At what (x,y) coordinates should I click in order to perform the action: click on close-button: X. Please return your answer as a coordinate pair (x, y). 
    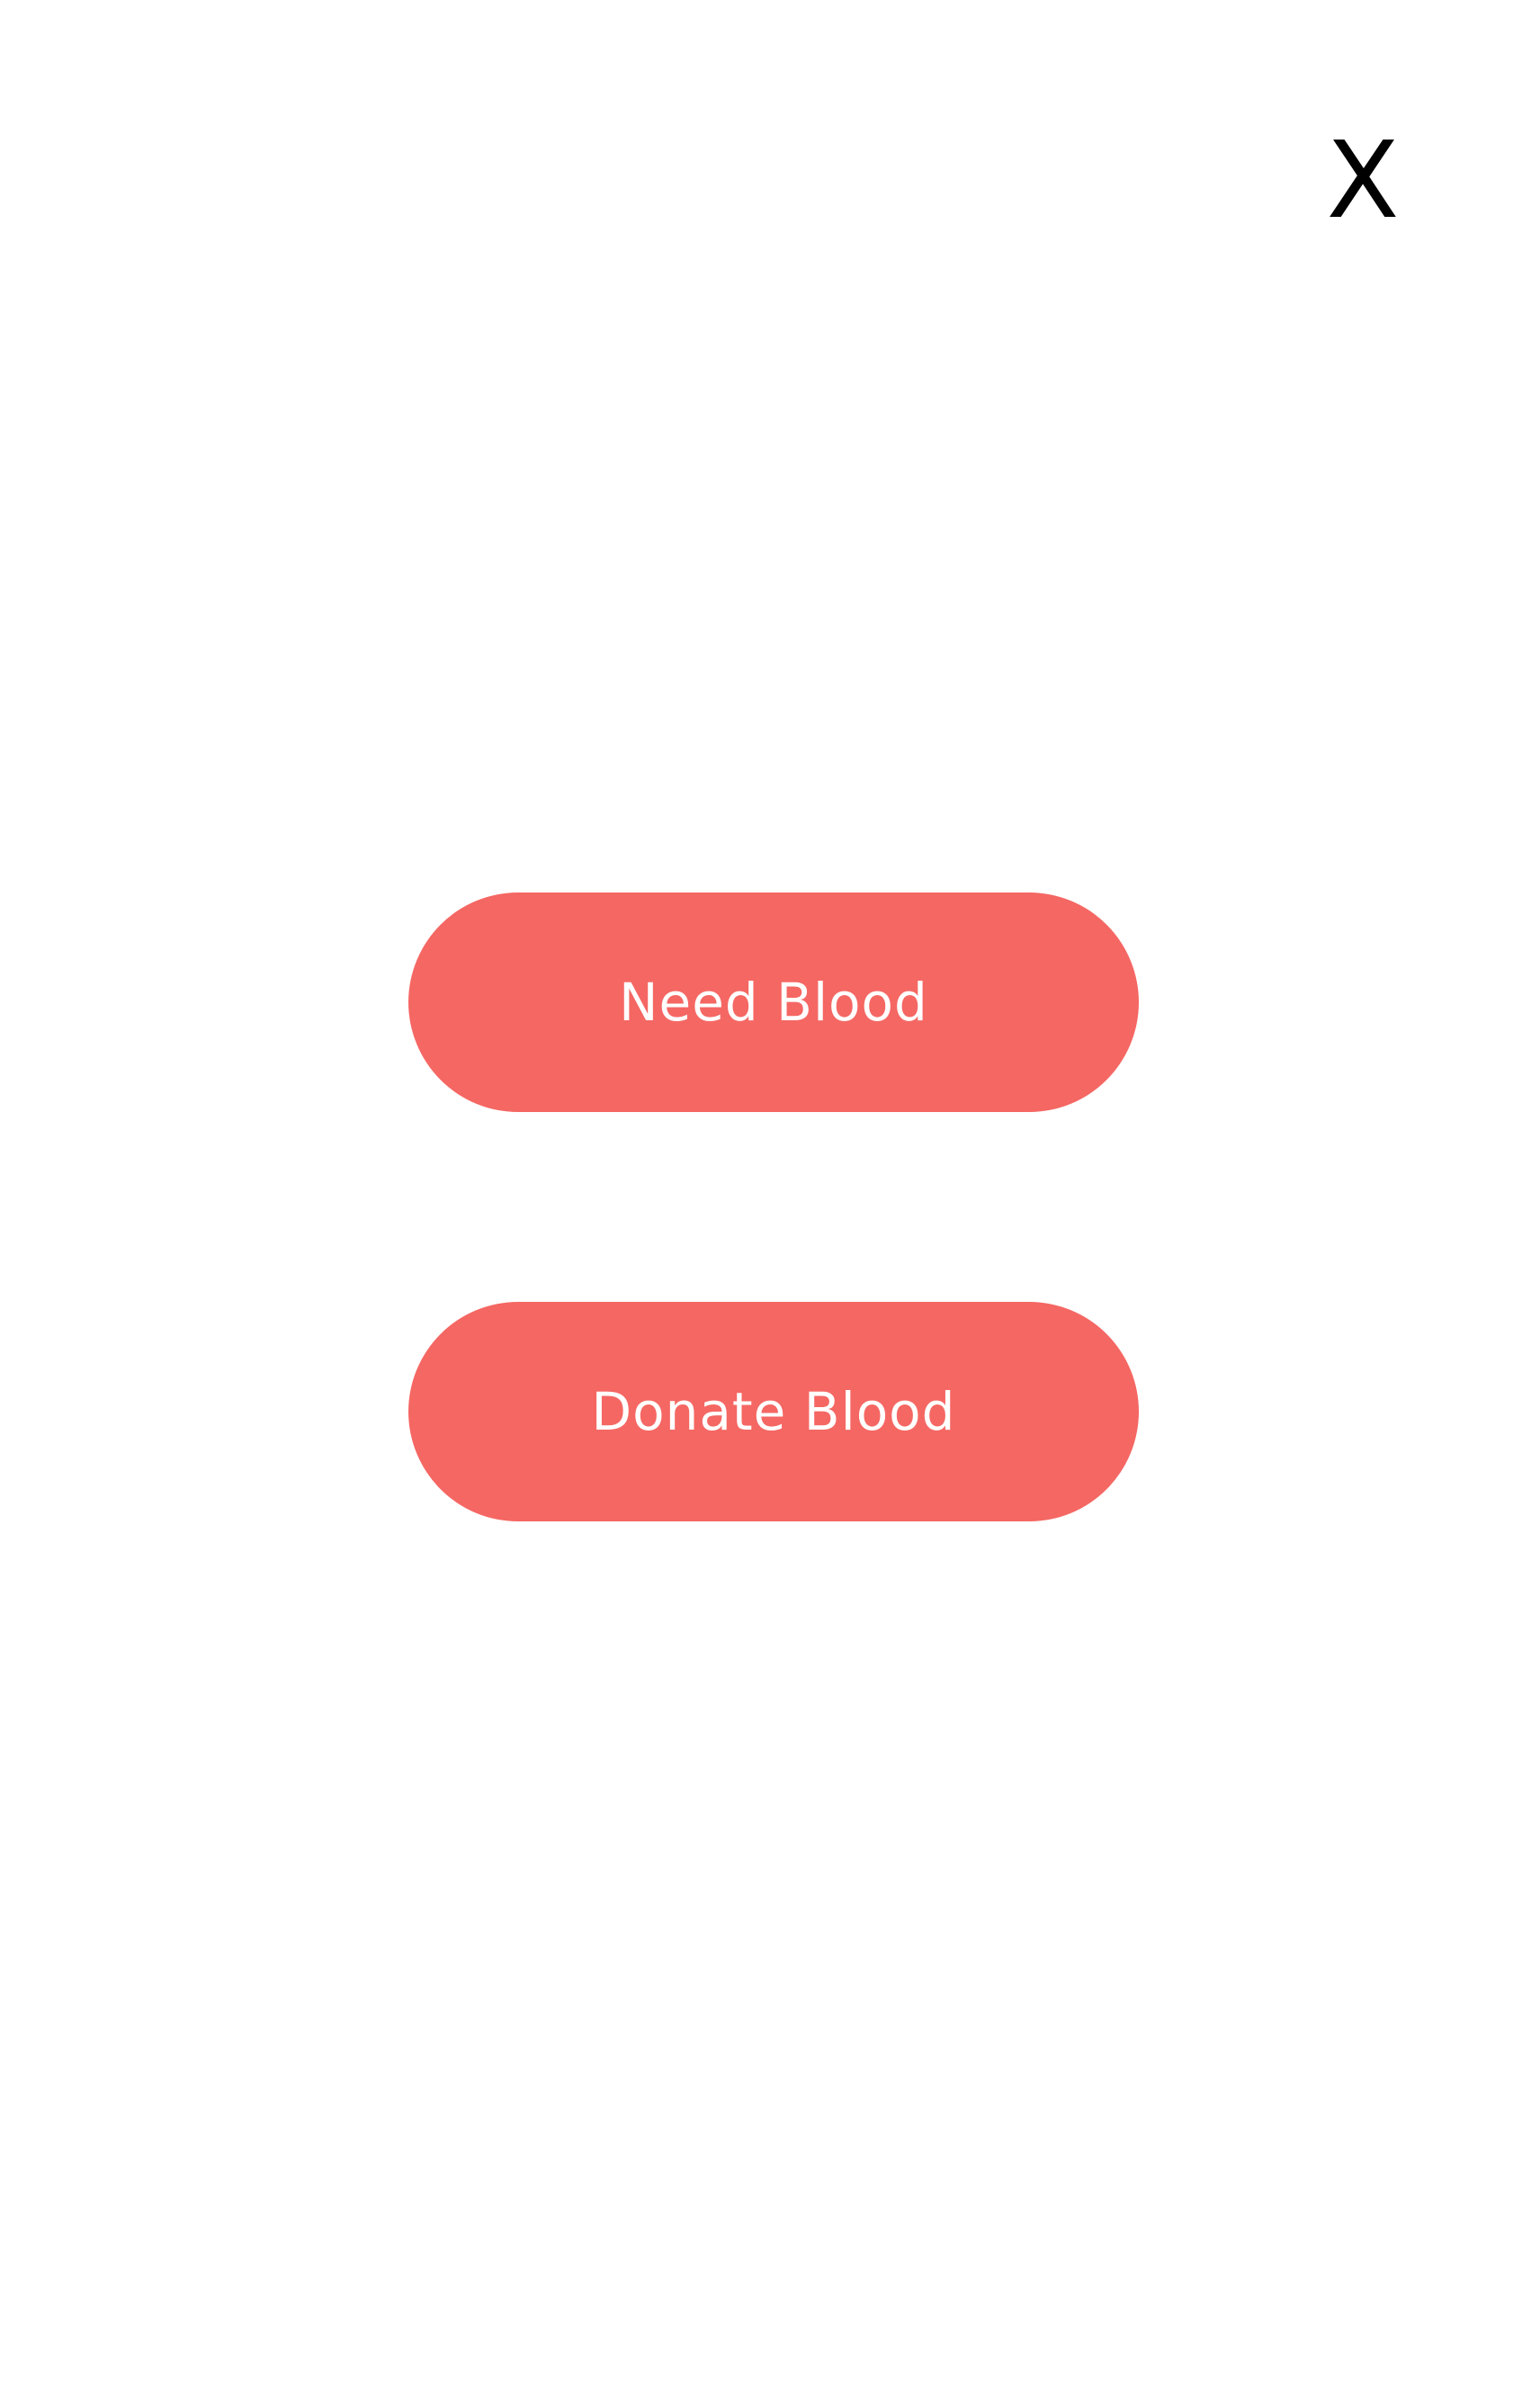
    Looking at the image, I should click on (1362, 180).